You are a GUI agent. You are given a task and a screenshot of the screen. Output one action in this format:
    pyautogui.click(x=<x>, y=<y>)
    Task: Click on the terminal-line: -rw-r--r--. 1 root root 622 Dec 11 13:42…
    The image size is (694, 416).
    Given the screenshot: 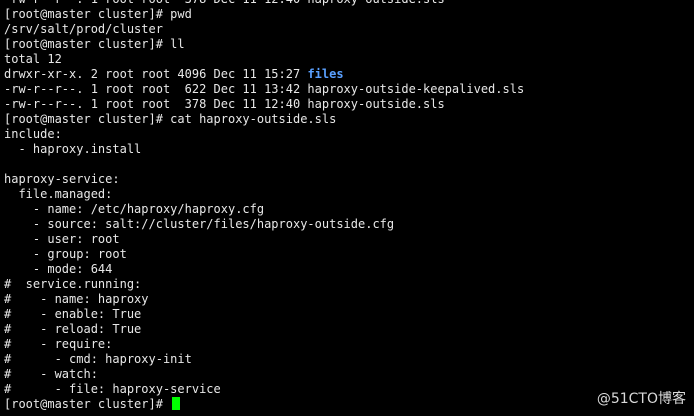 What is the action you would take?
    pyautogui.click(x=264, y=89)
    